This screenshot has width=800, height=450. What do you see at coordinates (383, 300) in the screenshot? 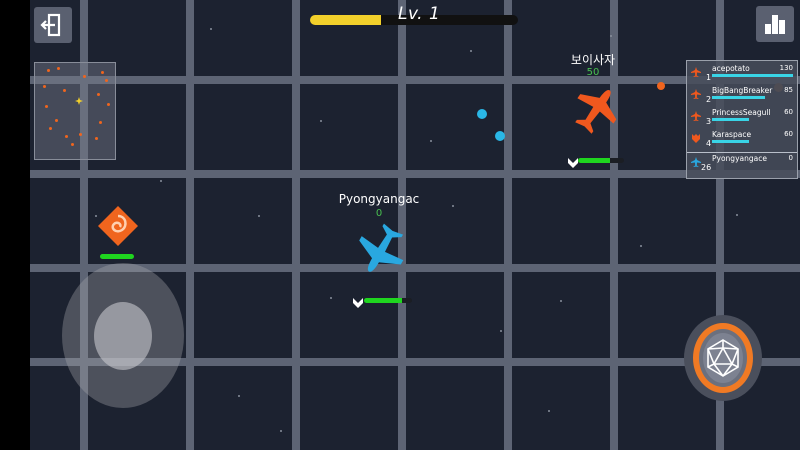
I see `player-health-fill` at bounding box center [383, 300].